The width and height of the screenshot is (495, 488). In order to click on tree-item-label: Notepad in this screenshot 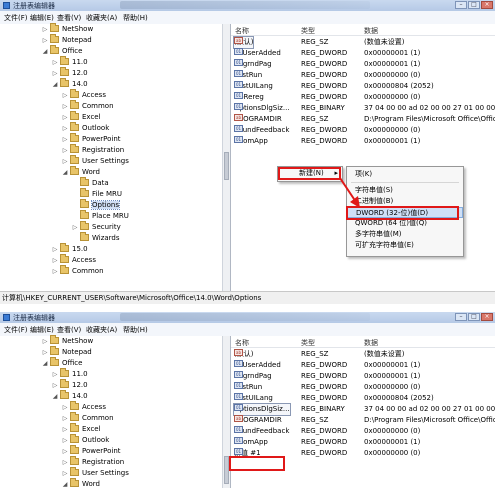, I will do `click(77, 352)`.